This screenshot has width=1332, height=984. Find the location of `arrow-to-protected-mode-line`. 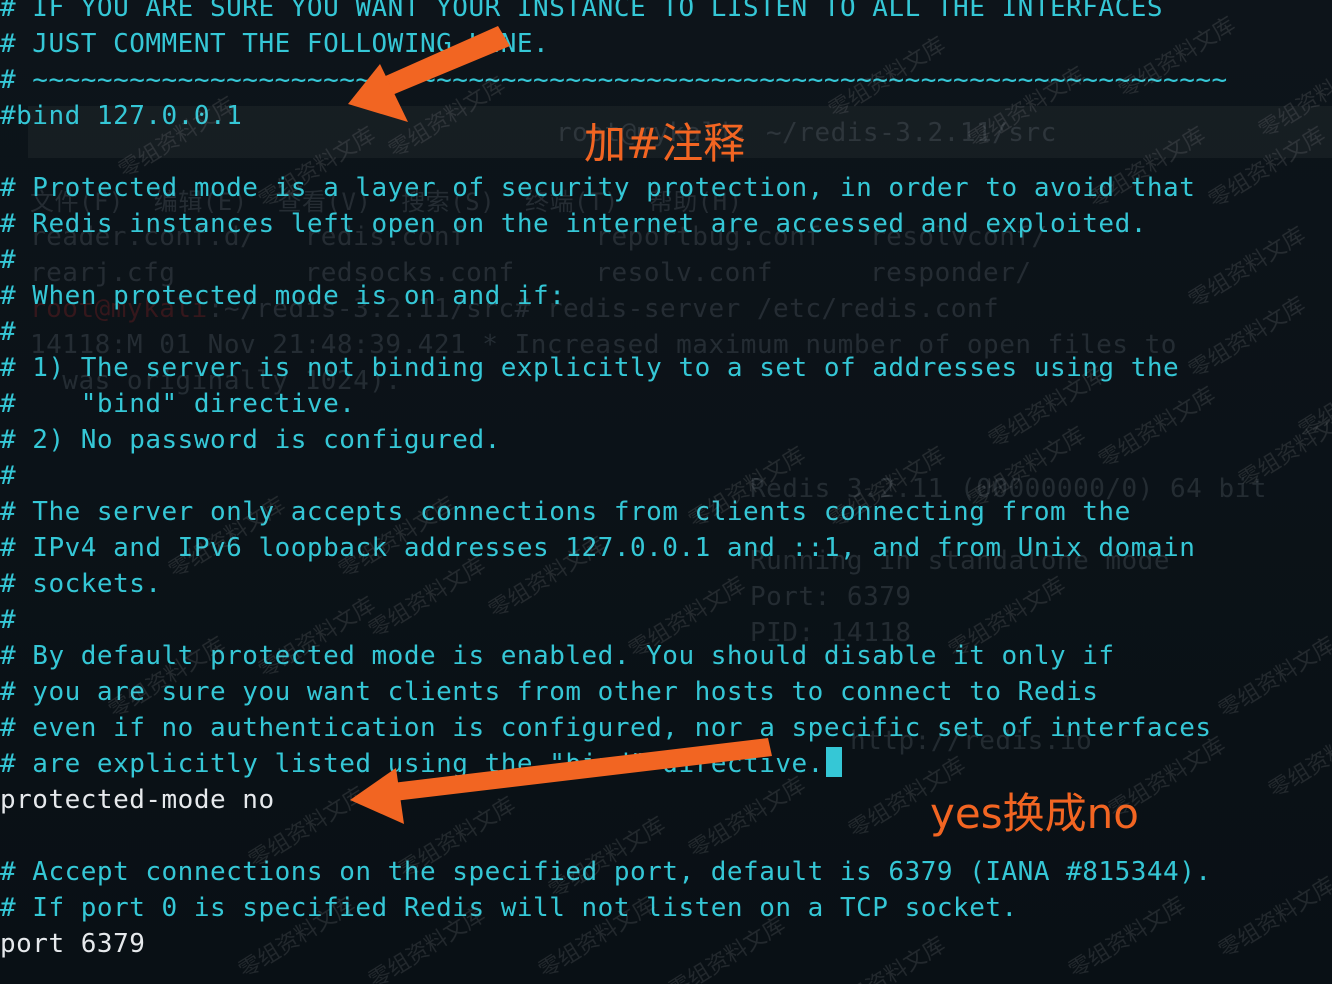

arrow-to-protected-mode-line is located at coordinates (561, 781).